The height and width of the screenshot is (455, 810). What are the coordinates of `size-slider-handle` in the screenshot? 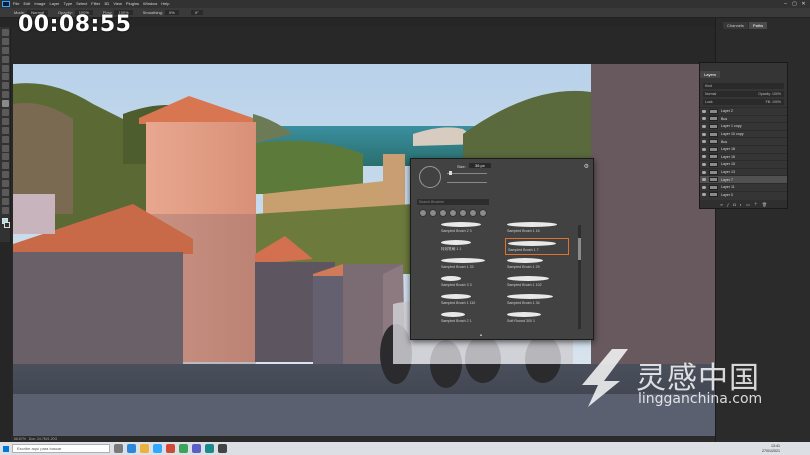 It's located at (450, 173).